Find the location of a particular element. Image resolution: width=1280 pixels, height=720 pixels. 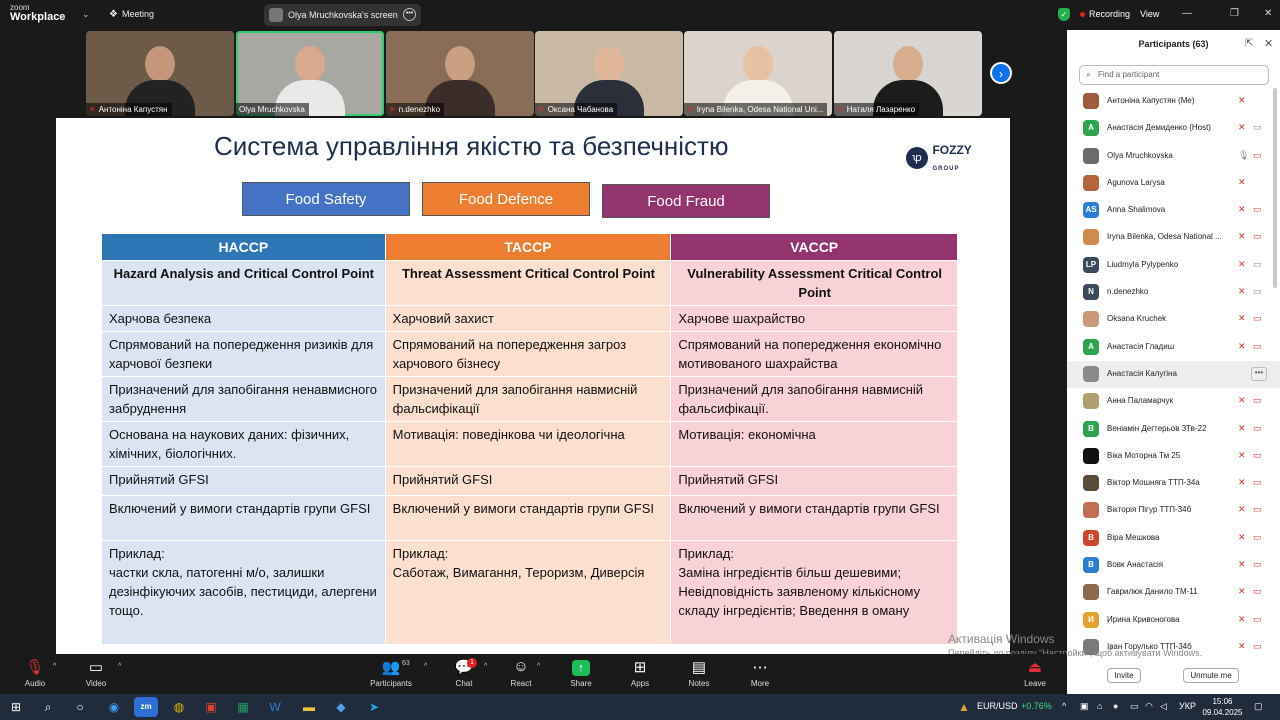

notification-icon: ▢ is located at coordinates (1258, 706).